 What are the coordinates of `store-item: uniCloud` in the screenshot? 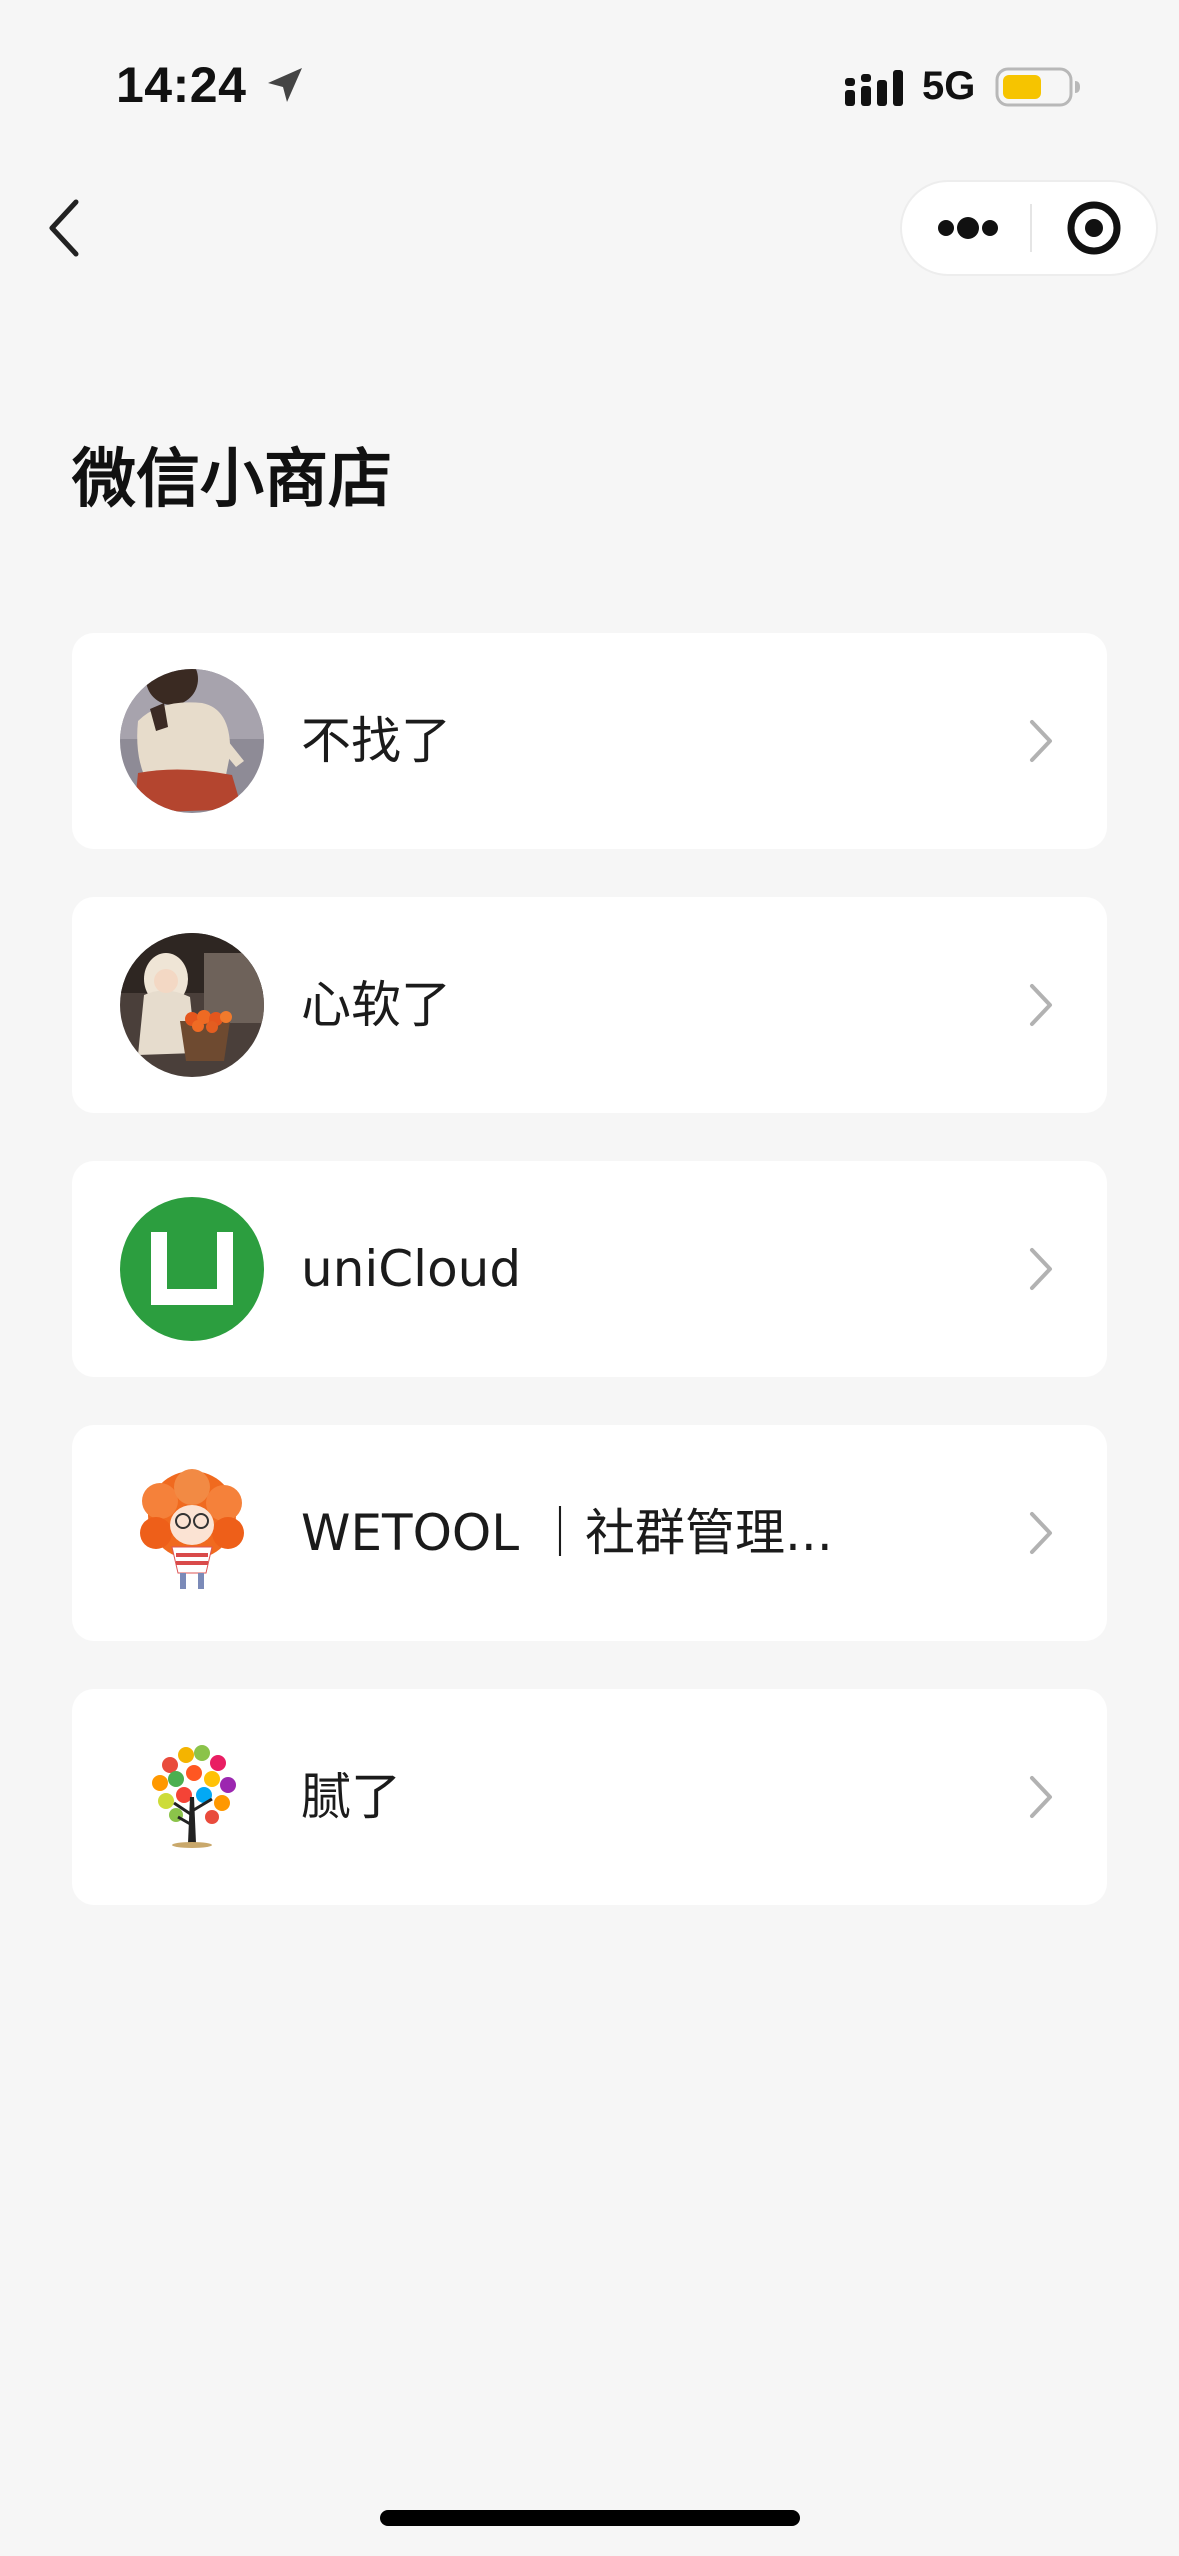 It's located at (589, 1269).